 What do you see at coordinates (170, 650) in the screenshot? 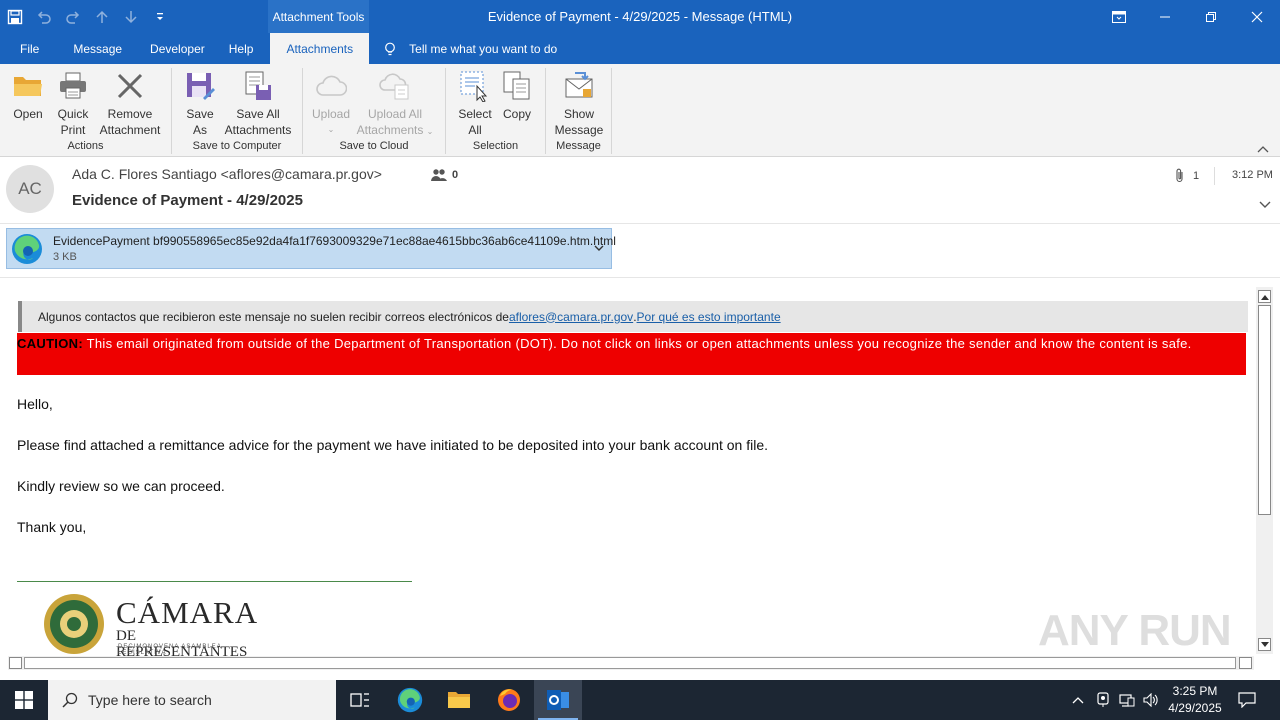
I see `logo-tagline: DECIMONOVENA ASAMBLEA LEGISLATIVA` at bounding box center [170, 650].